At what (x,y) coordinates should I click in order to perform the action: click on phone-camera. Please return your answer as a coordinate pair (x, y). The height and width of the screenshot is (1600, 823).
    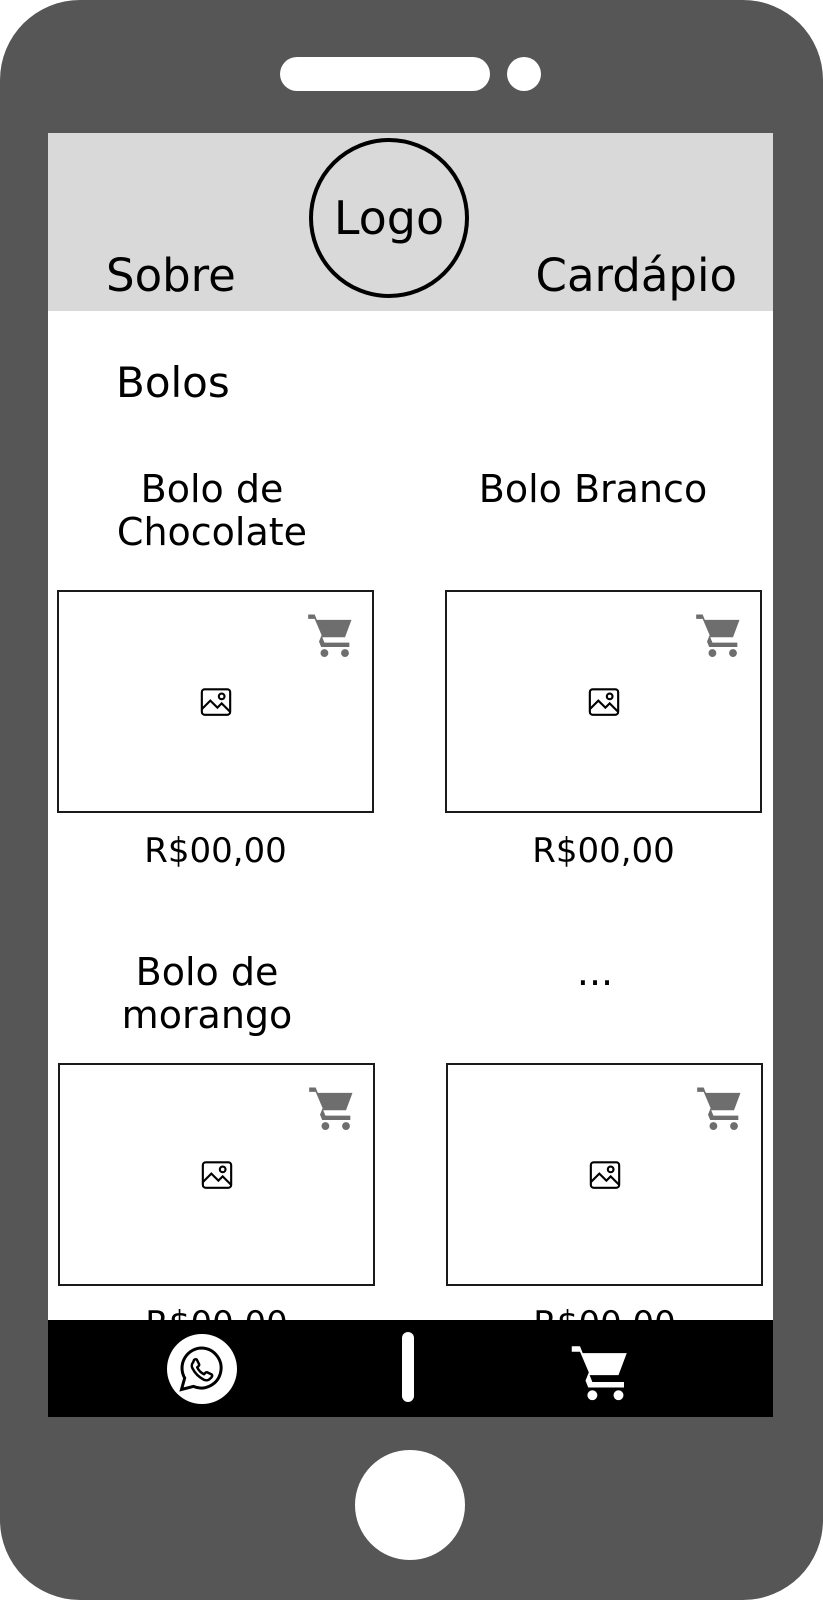
    Looking at the image, I should click on (524, 74).